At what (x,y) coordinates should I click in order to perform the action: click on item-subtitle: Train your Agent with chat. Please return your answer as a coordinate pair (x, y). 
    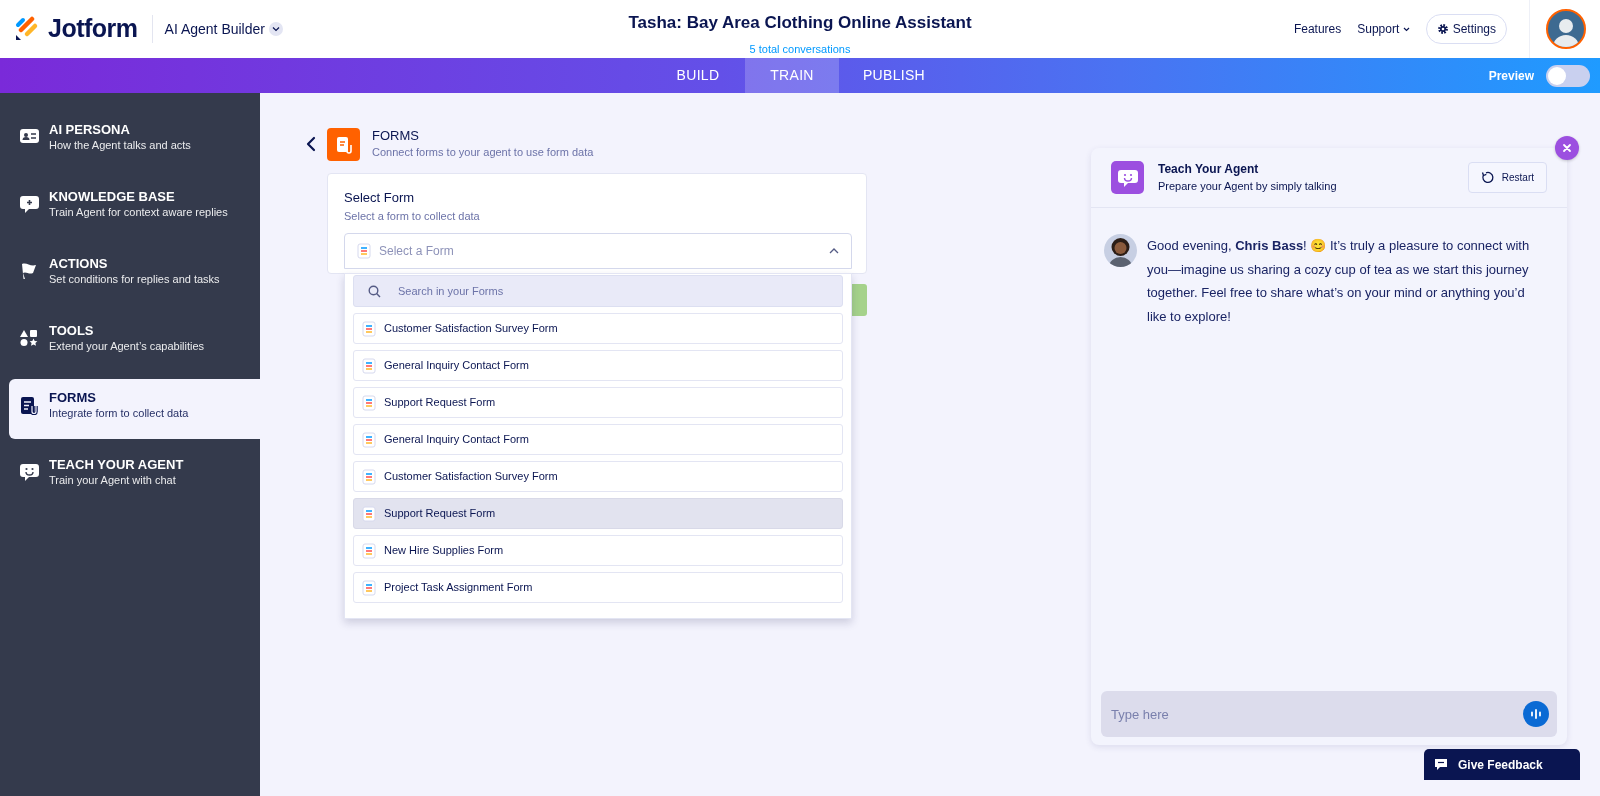
    Looking at the image, I should click on (113, 480).